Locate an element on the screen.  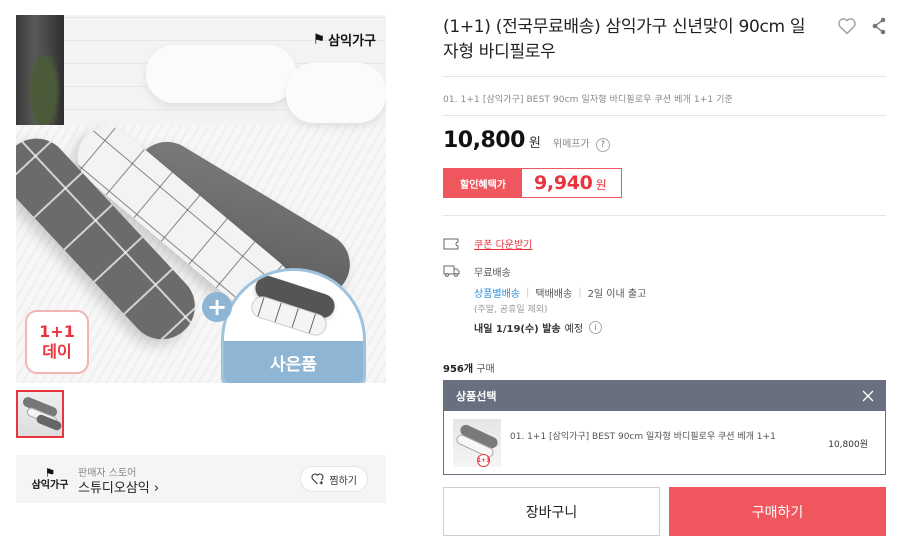
help-icon: ? is located at coordinates (602, 145).